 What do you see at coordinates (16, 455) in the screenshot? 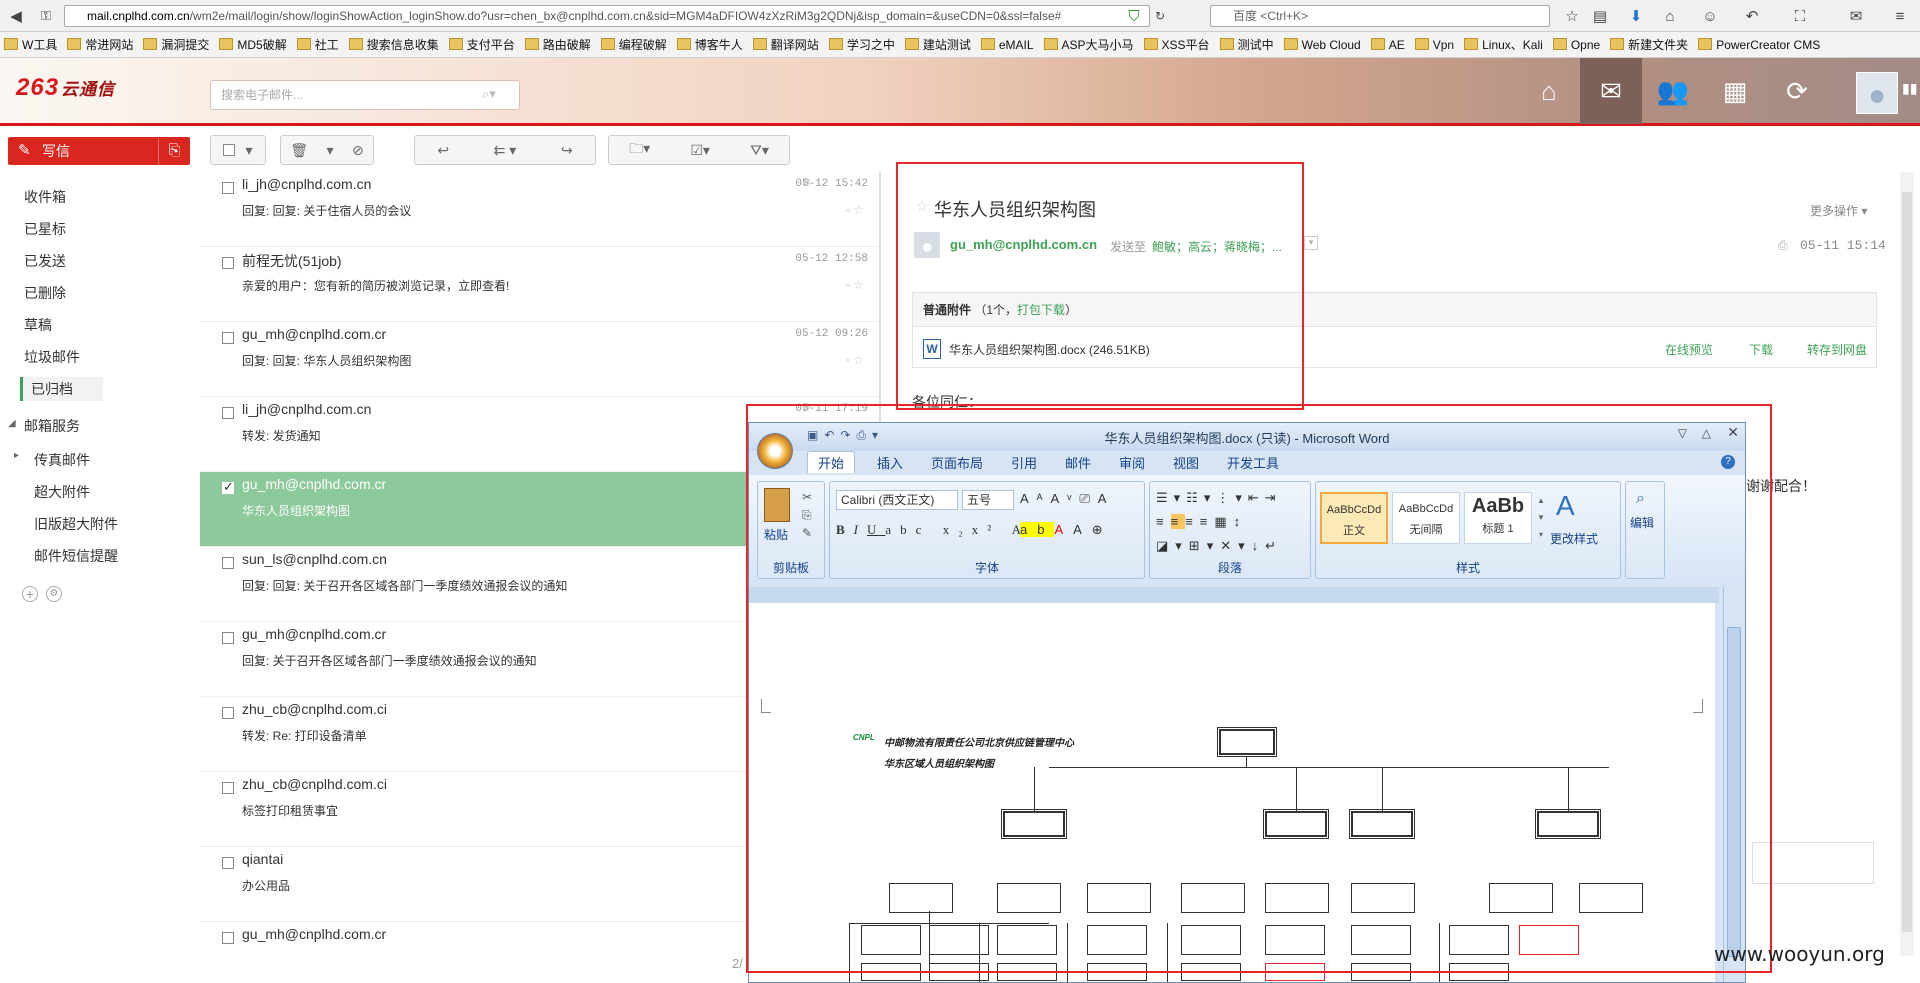
I see `expand-icon: ▸` at bounding box center [16, 455].